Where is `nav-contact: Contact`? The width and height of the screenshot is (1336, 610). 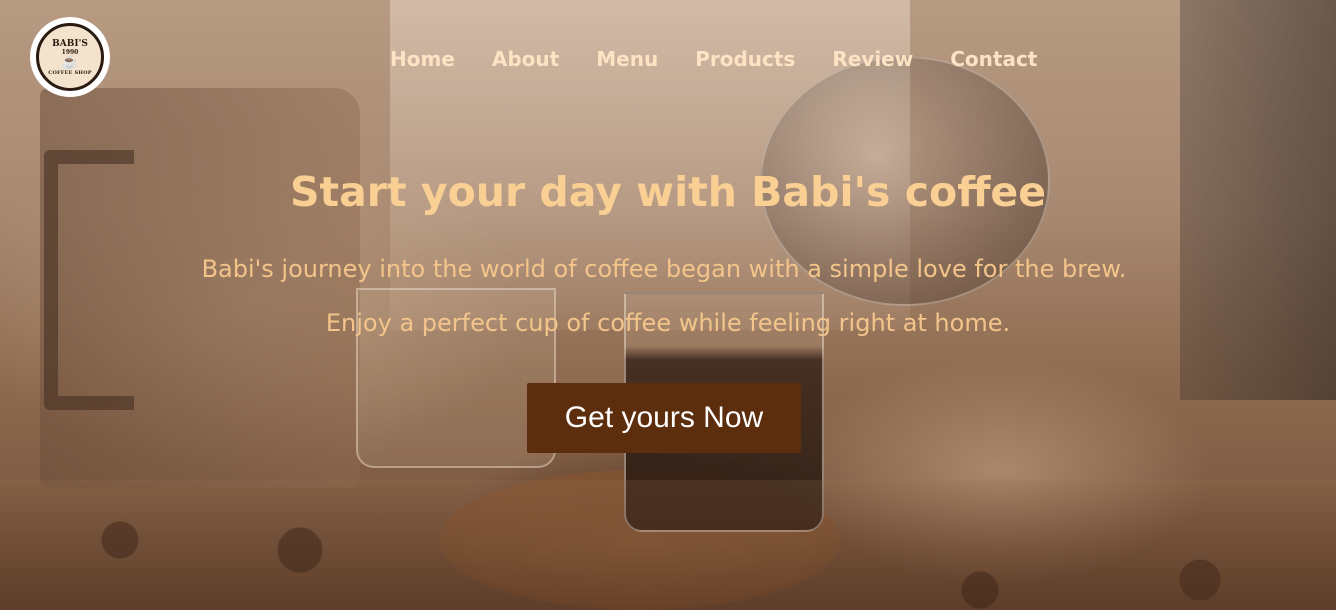 nav-contact: Contact is located at coordinates (993, 59).